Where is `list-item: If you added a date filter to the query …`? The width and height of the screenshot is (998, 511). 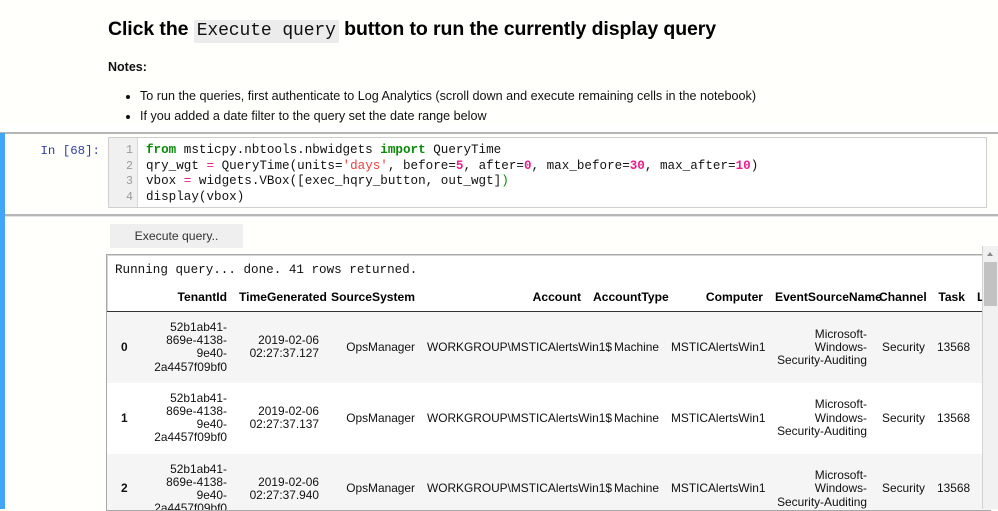 list-item: If you added a date filter to the query … is located at coordinates (569, 116).